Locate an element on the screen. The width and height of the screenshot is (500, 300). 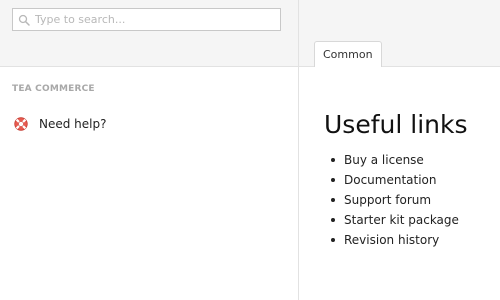
lifebuoy-icon is located at coordinates (21, 124).